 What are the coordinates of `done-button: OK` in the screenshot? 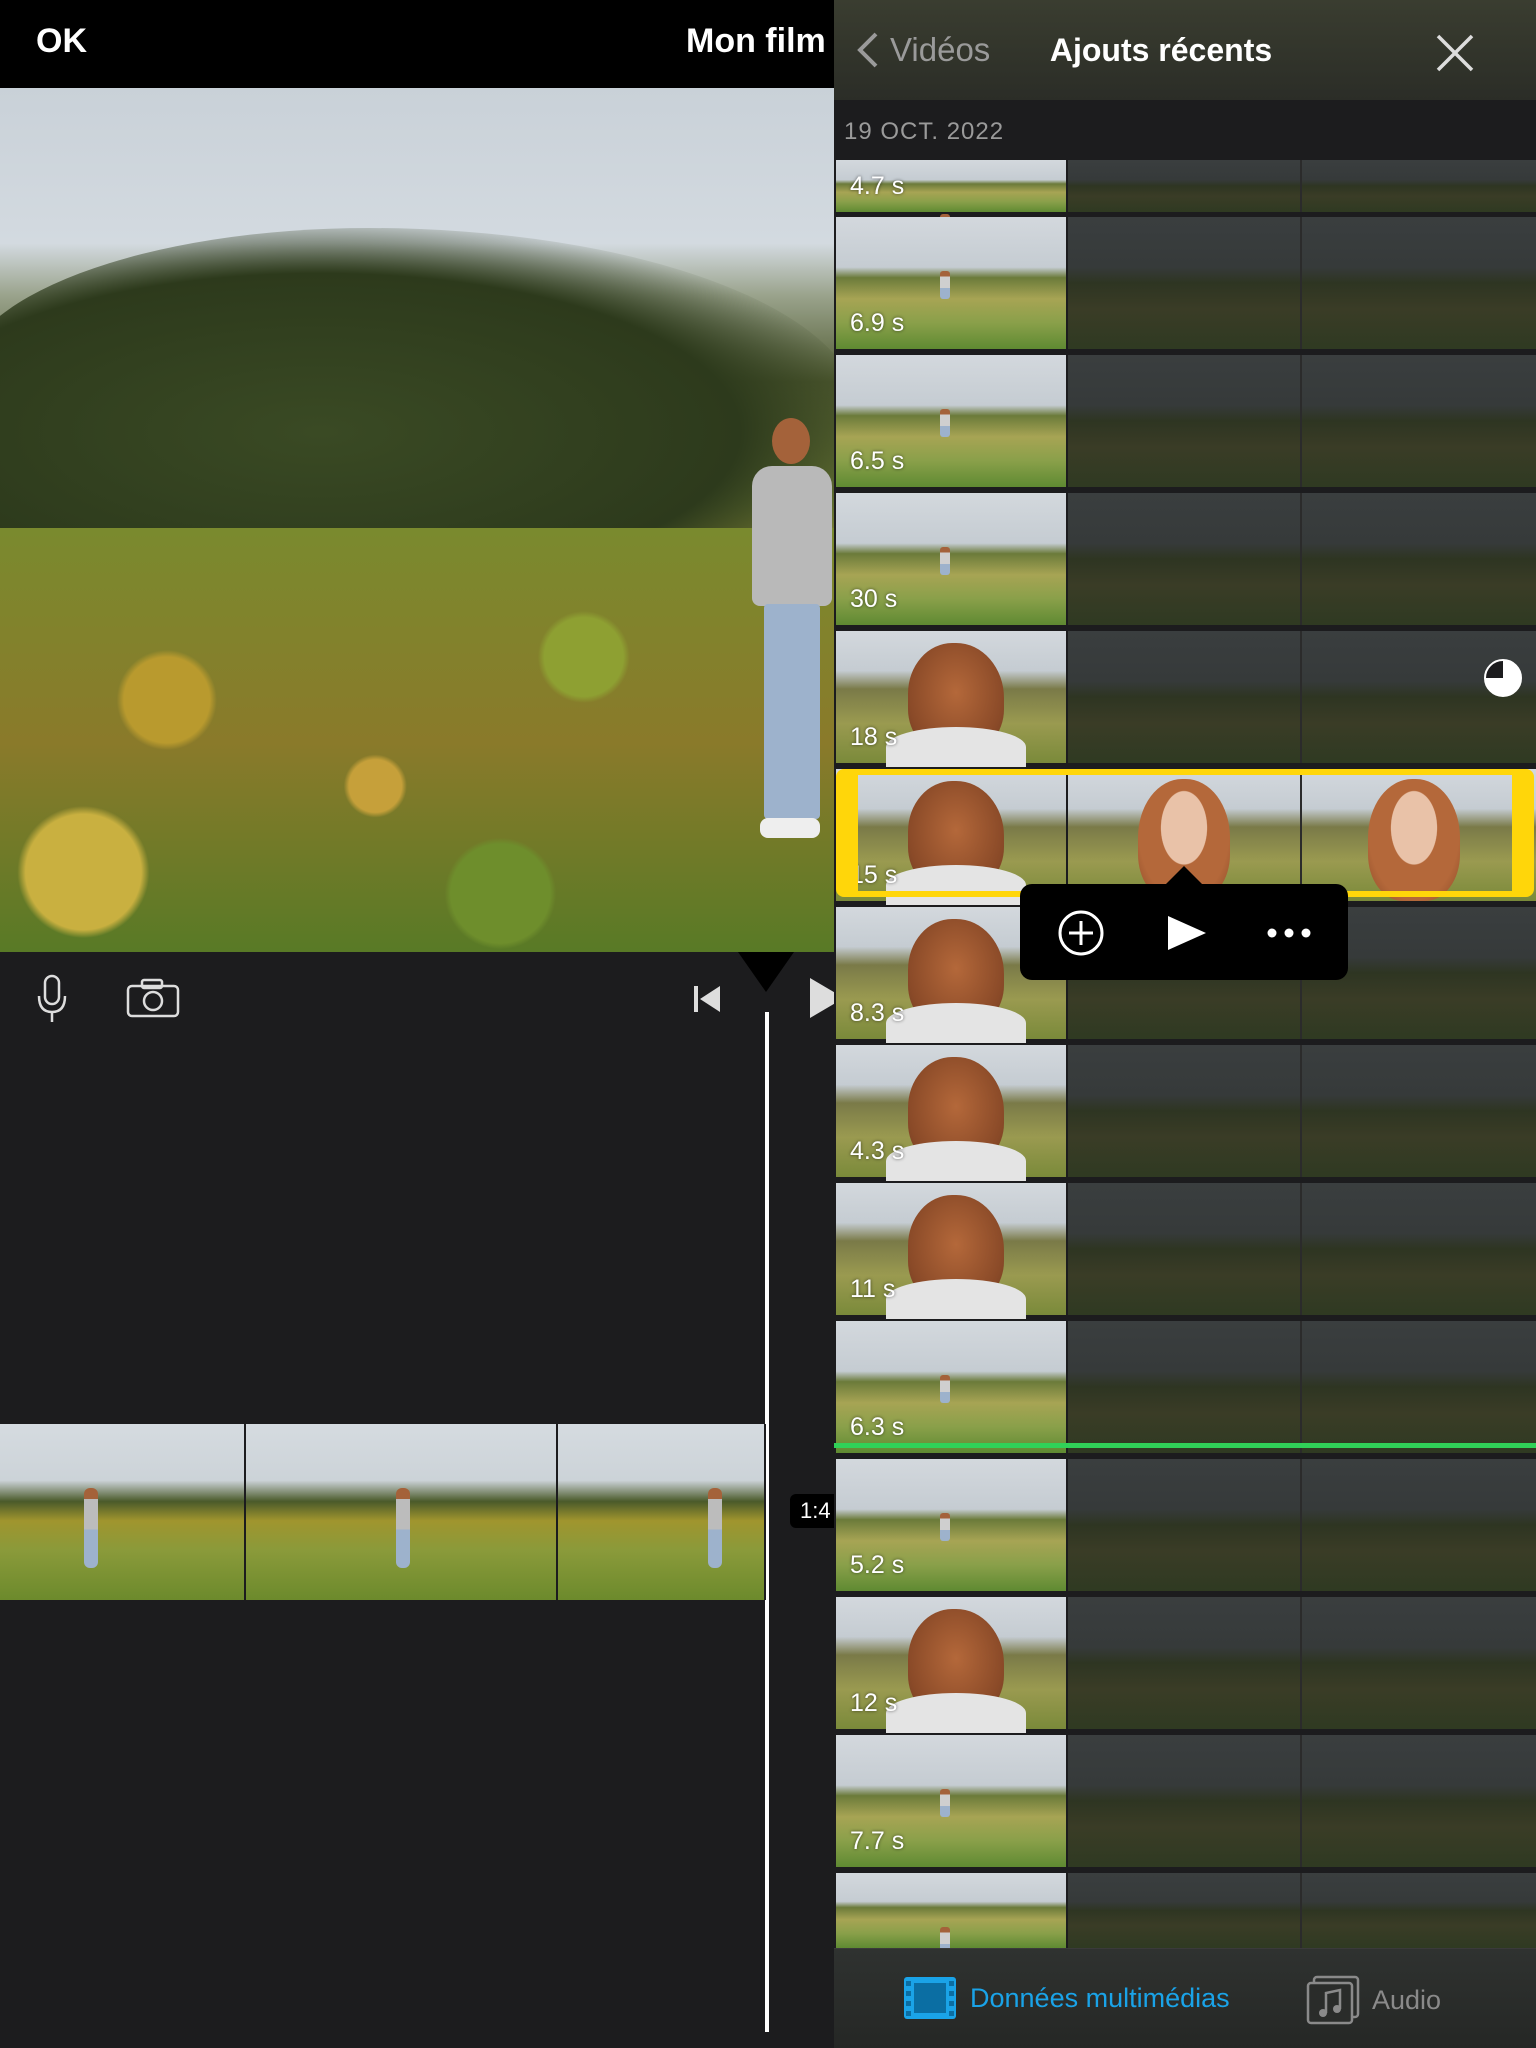 It's located at (61, 41).